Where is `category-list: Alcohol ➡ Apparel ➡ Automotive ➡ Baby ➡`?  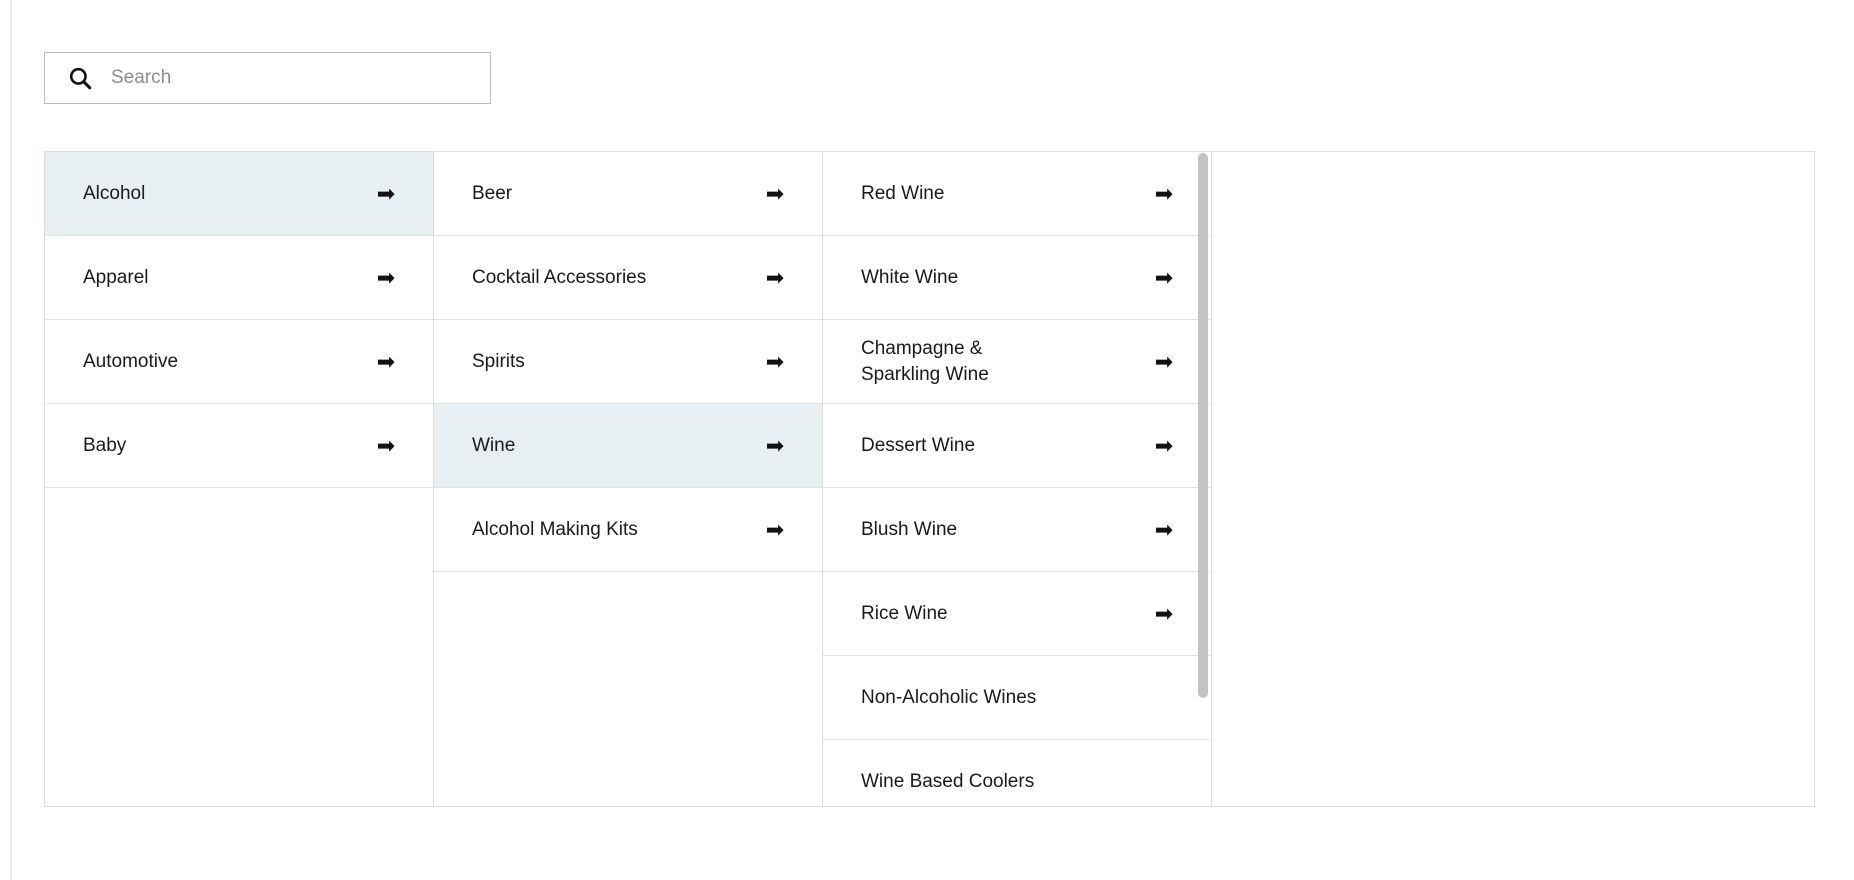
category-list: Alcohol ➡ Apparel ➡ Automotive ➡ Baby ➡ is located at coordinates (239, 320).